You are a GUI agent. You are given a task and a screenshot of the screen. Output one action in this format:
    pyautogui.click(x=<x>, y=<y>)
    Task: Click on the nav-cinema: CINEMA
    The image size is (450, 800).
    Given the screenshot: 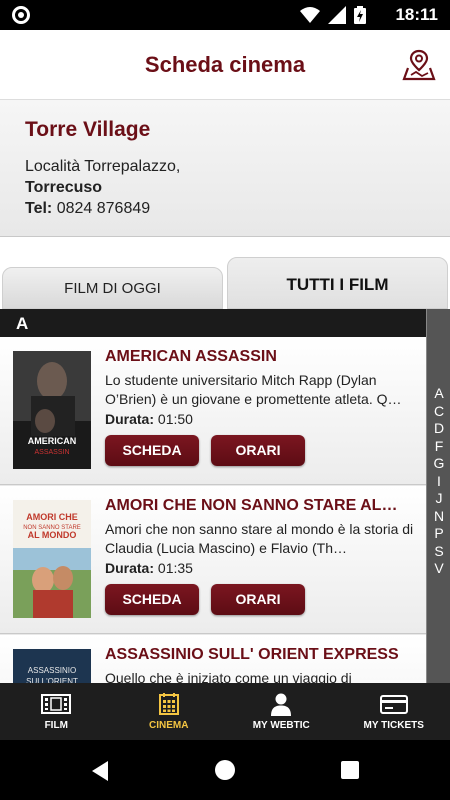 What is the action you would take?
    pyautogui.click(x=169, y=711)
    